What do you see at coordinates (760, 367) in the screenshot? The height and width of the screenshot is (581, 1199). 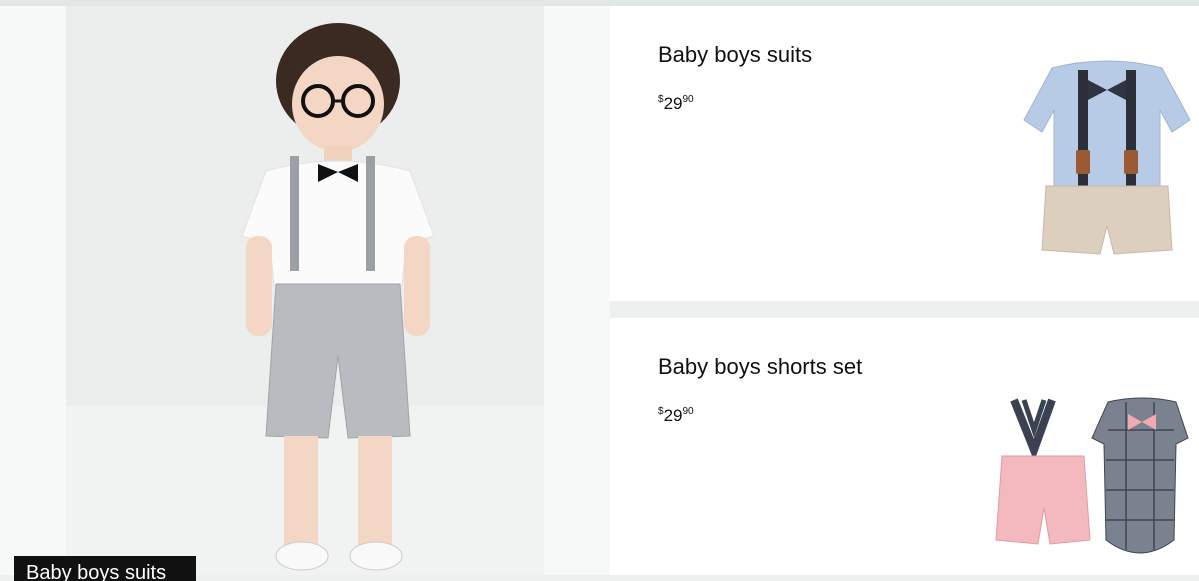 I see `product-title: Baby boys shorts set` at bounding box center [760, 367].